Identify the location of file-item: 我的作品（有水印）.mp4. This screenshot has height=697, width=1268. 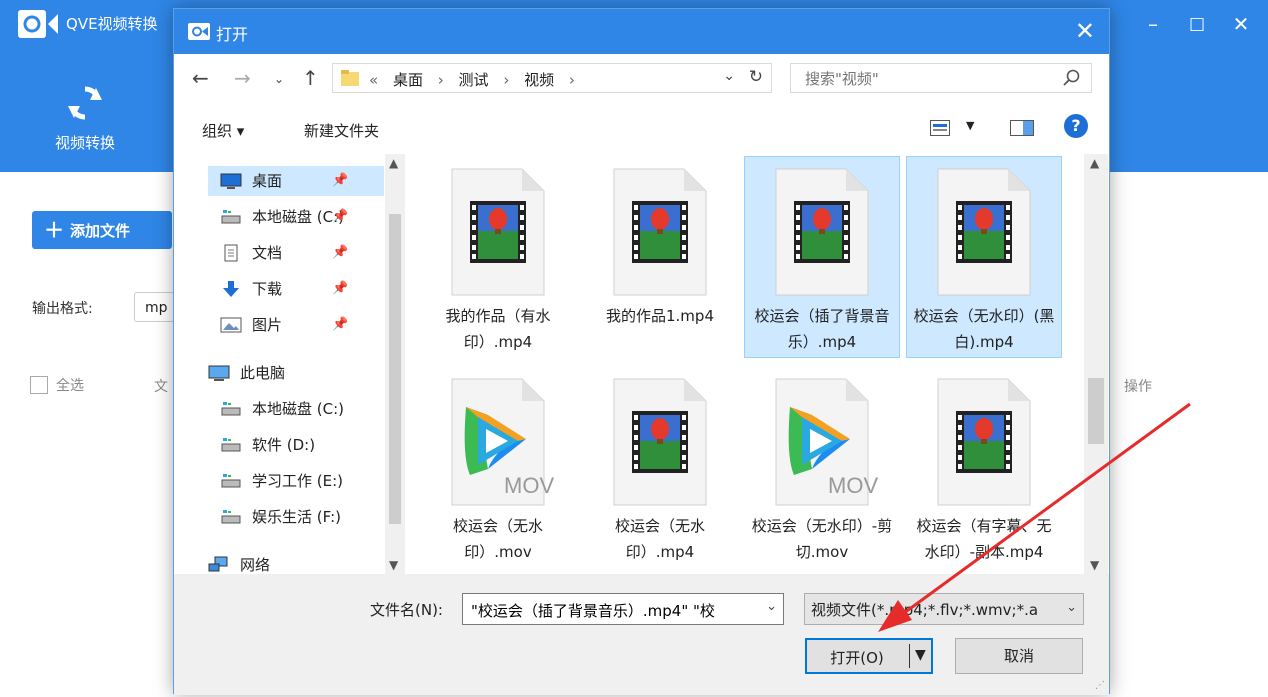
(498, 257).